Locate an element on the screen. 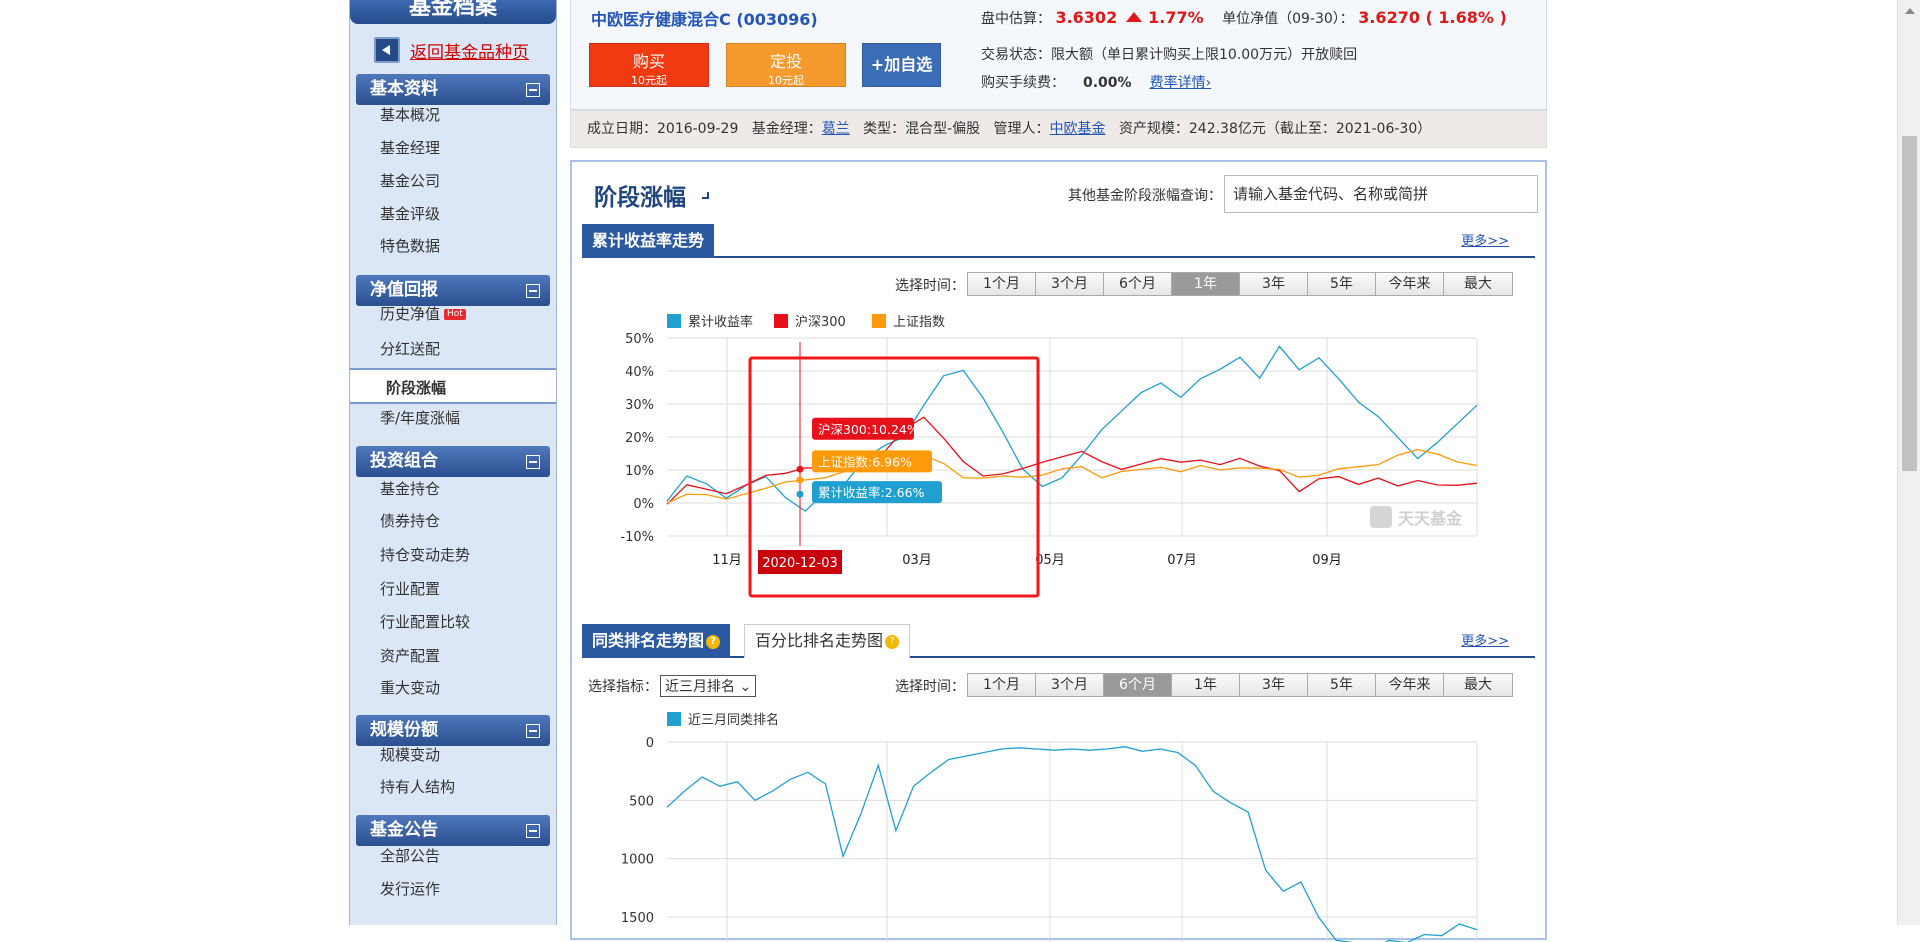 The width and height of the screenshot is (1920, 942). sidebar-item: 资产配置 is located at coordinates (410, 656).